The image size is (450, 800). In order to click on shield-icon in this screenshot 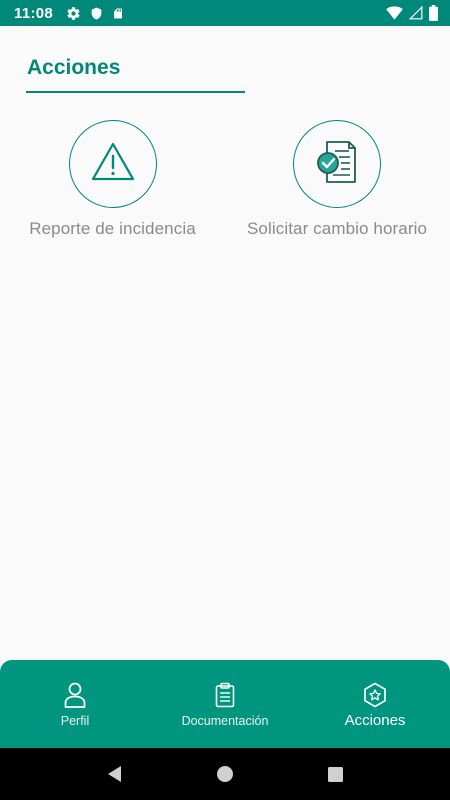, I will do `click(96, 13)`.